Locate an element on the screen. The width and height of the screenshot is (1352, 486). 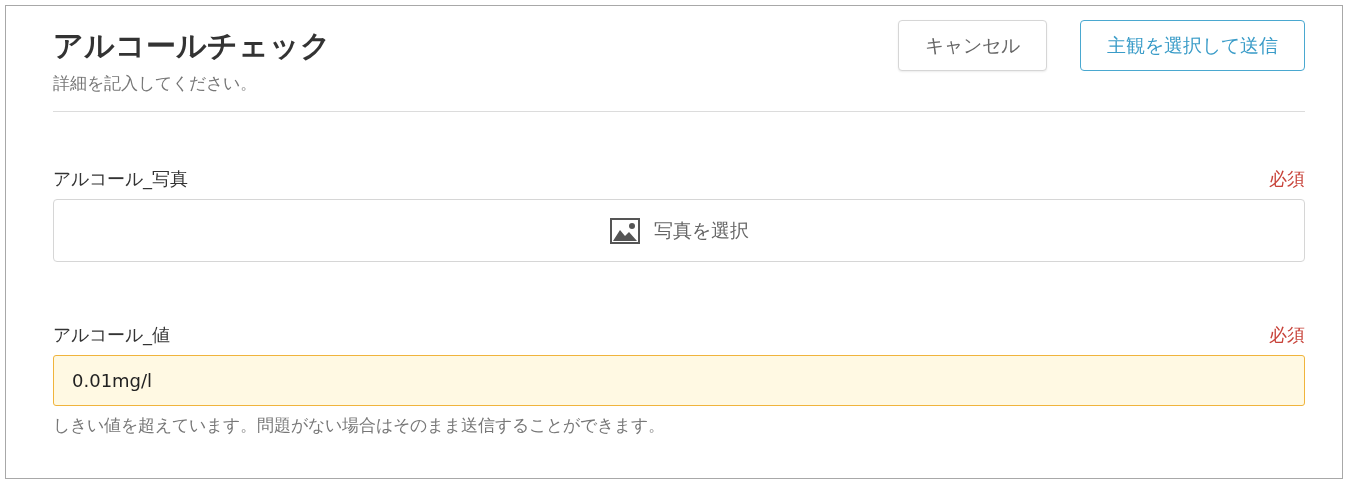
field-label: アルコール_写真 is located at coordinates (120, 179).